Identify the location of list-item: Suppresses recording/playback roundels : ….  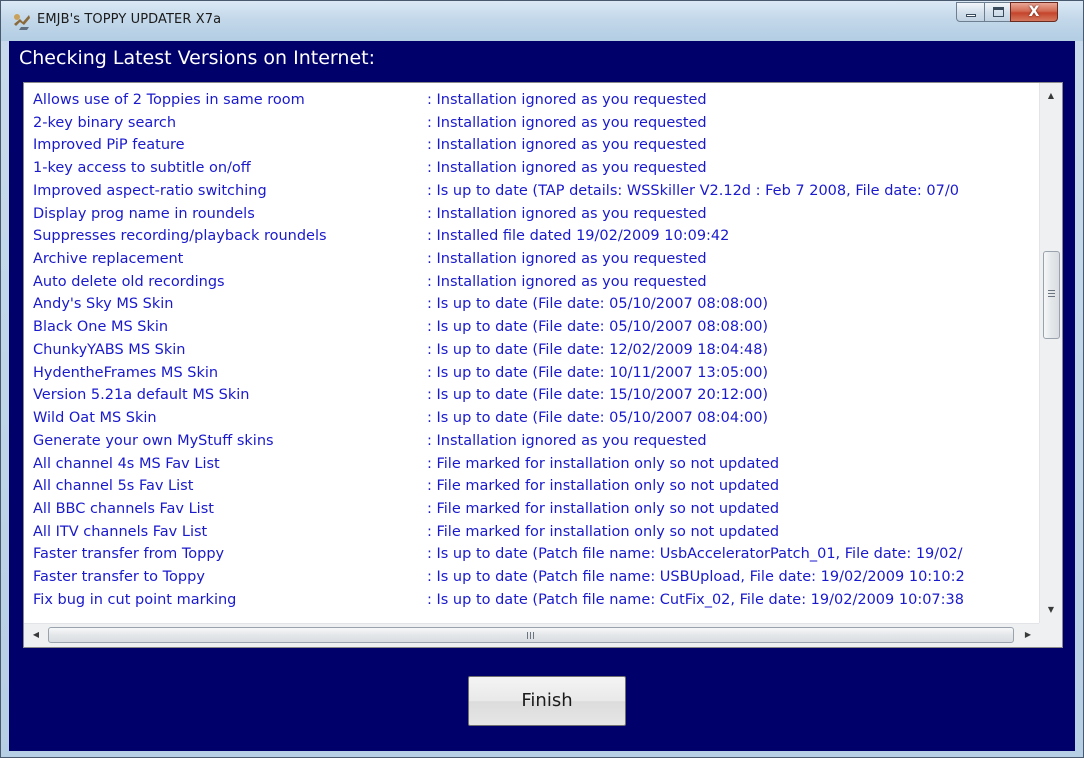
(531, 236).